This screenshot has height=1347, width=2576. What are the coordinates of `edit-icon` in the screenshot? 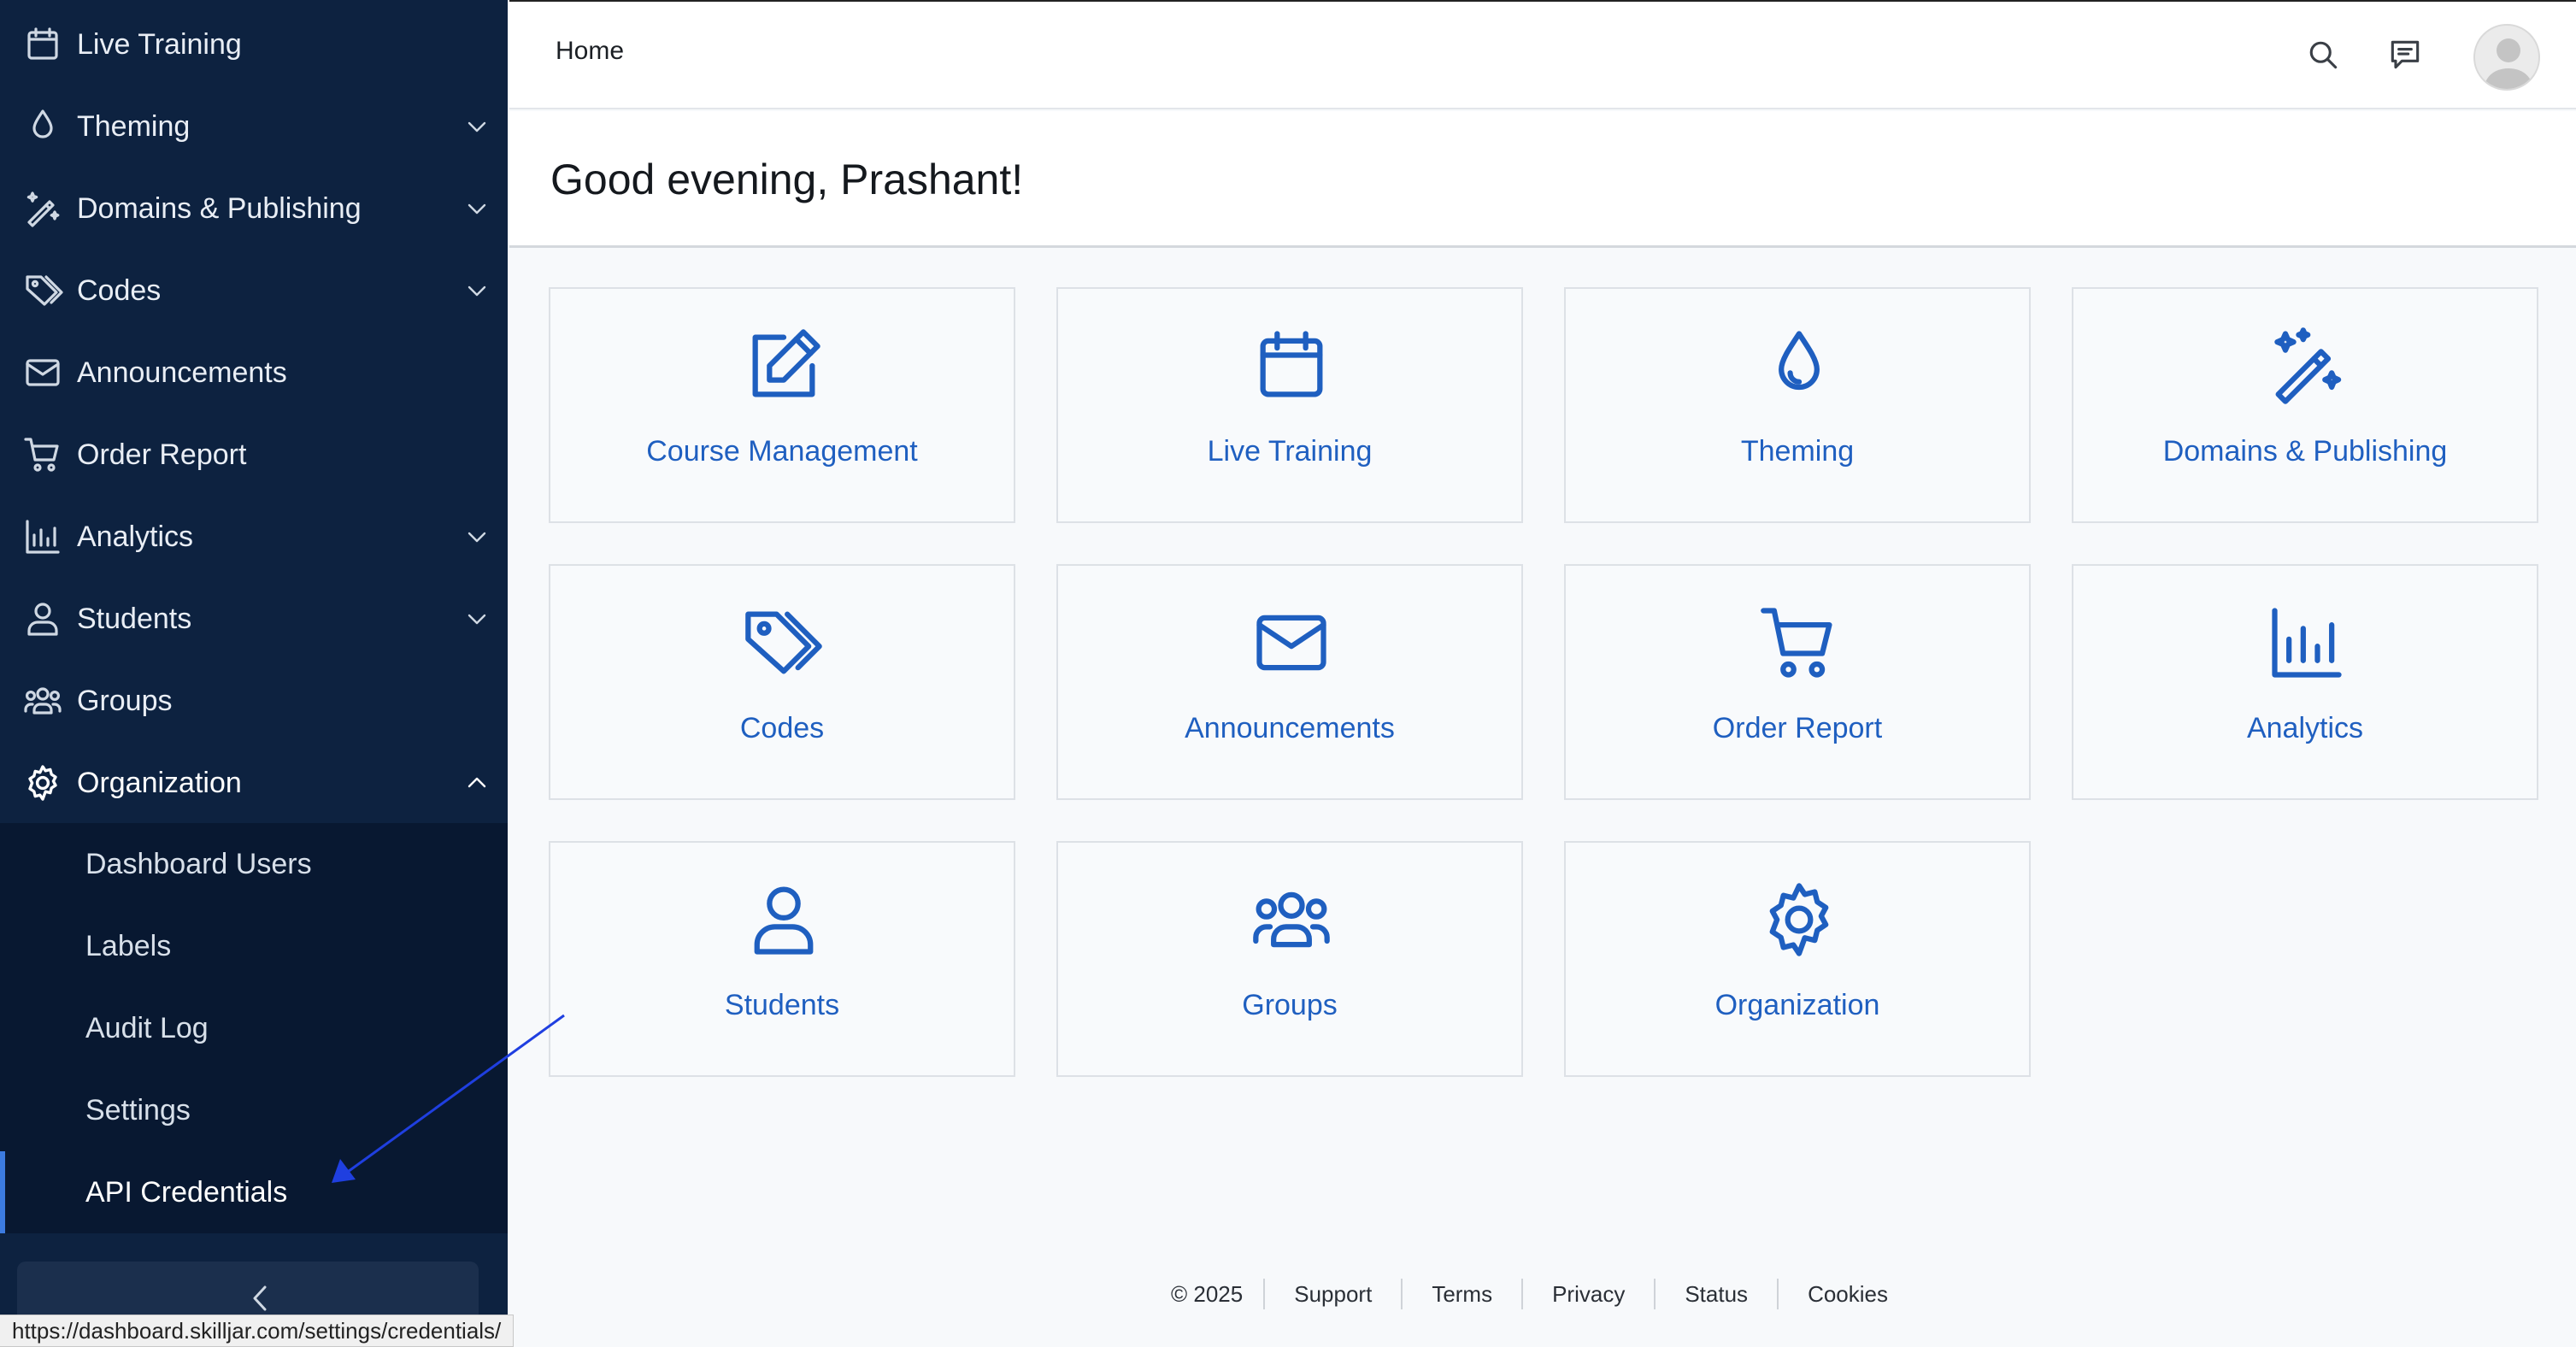 It's located at (783, 366).